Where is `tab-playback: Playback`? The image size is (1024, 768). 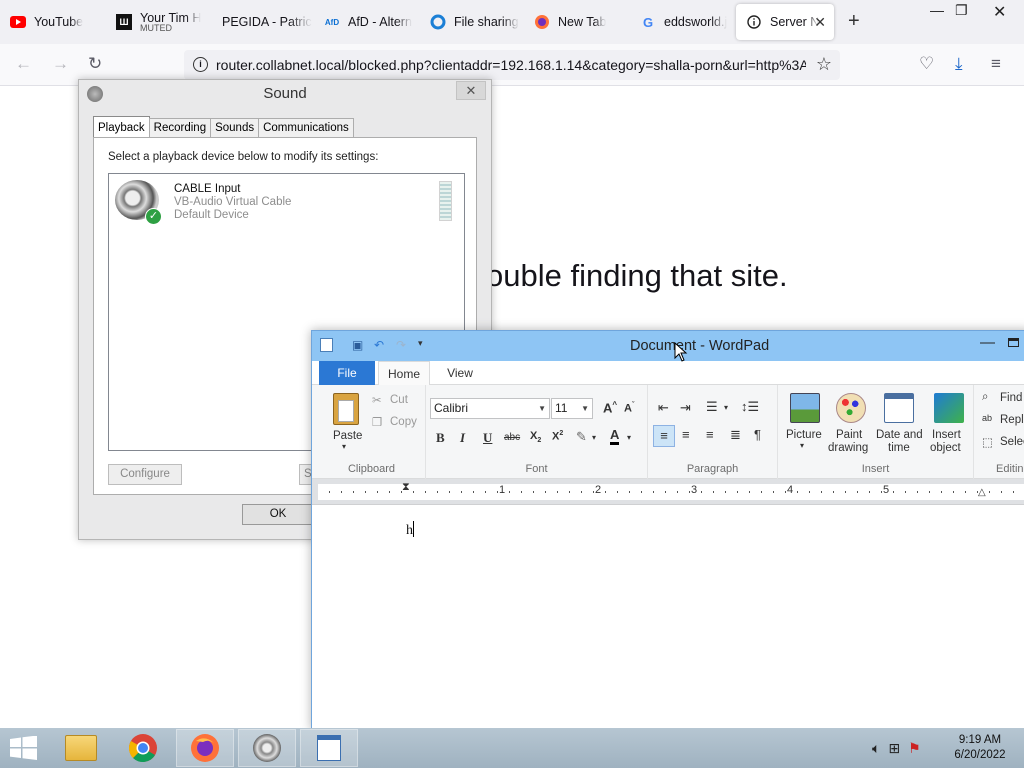
tab-playback: Playback is located at coordinates (121, 127).